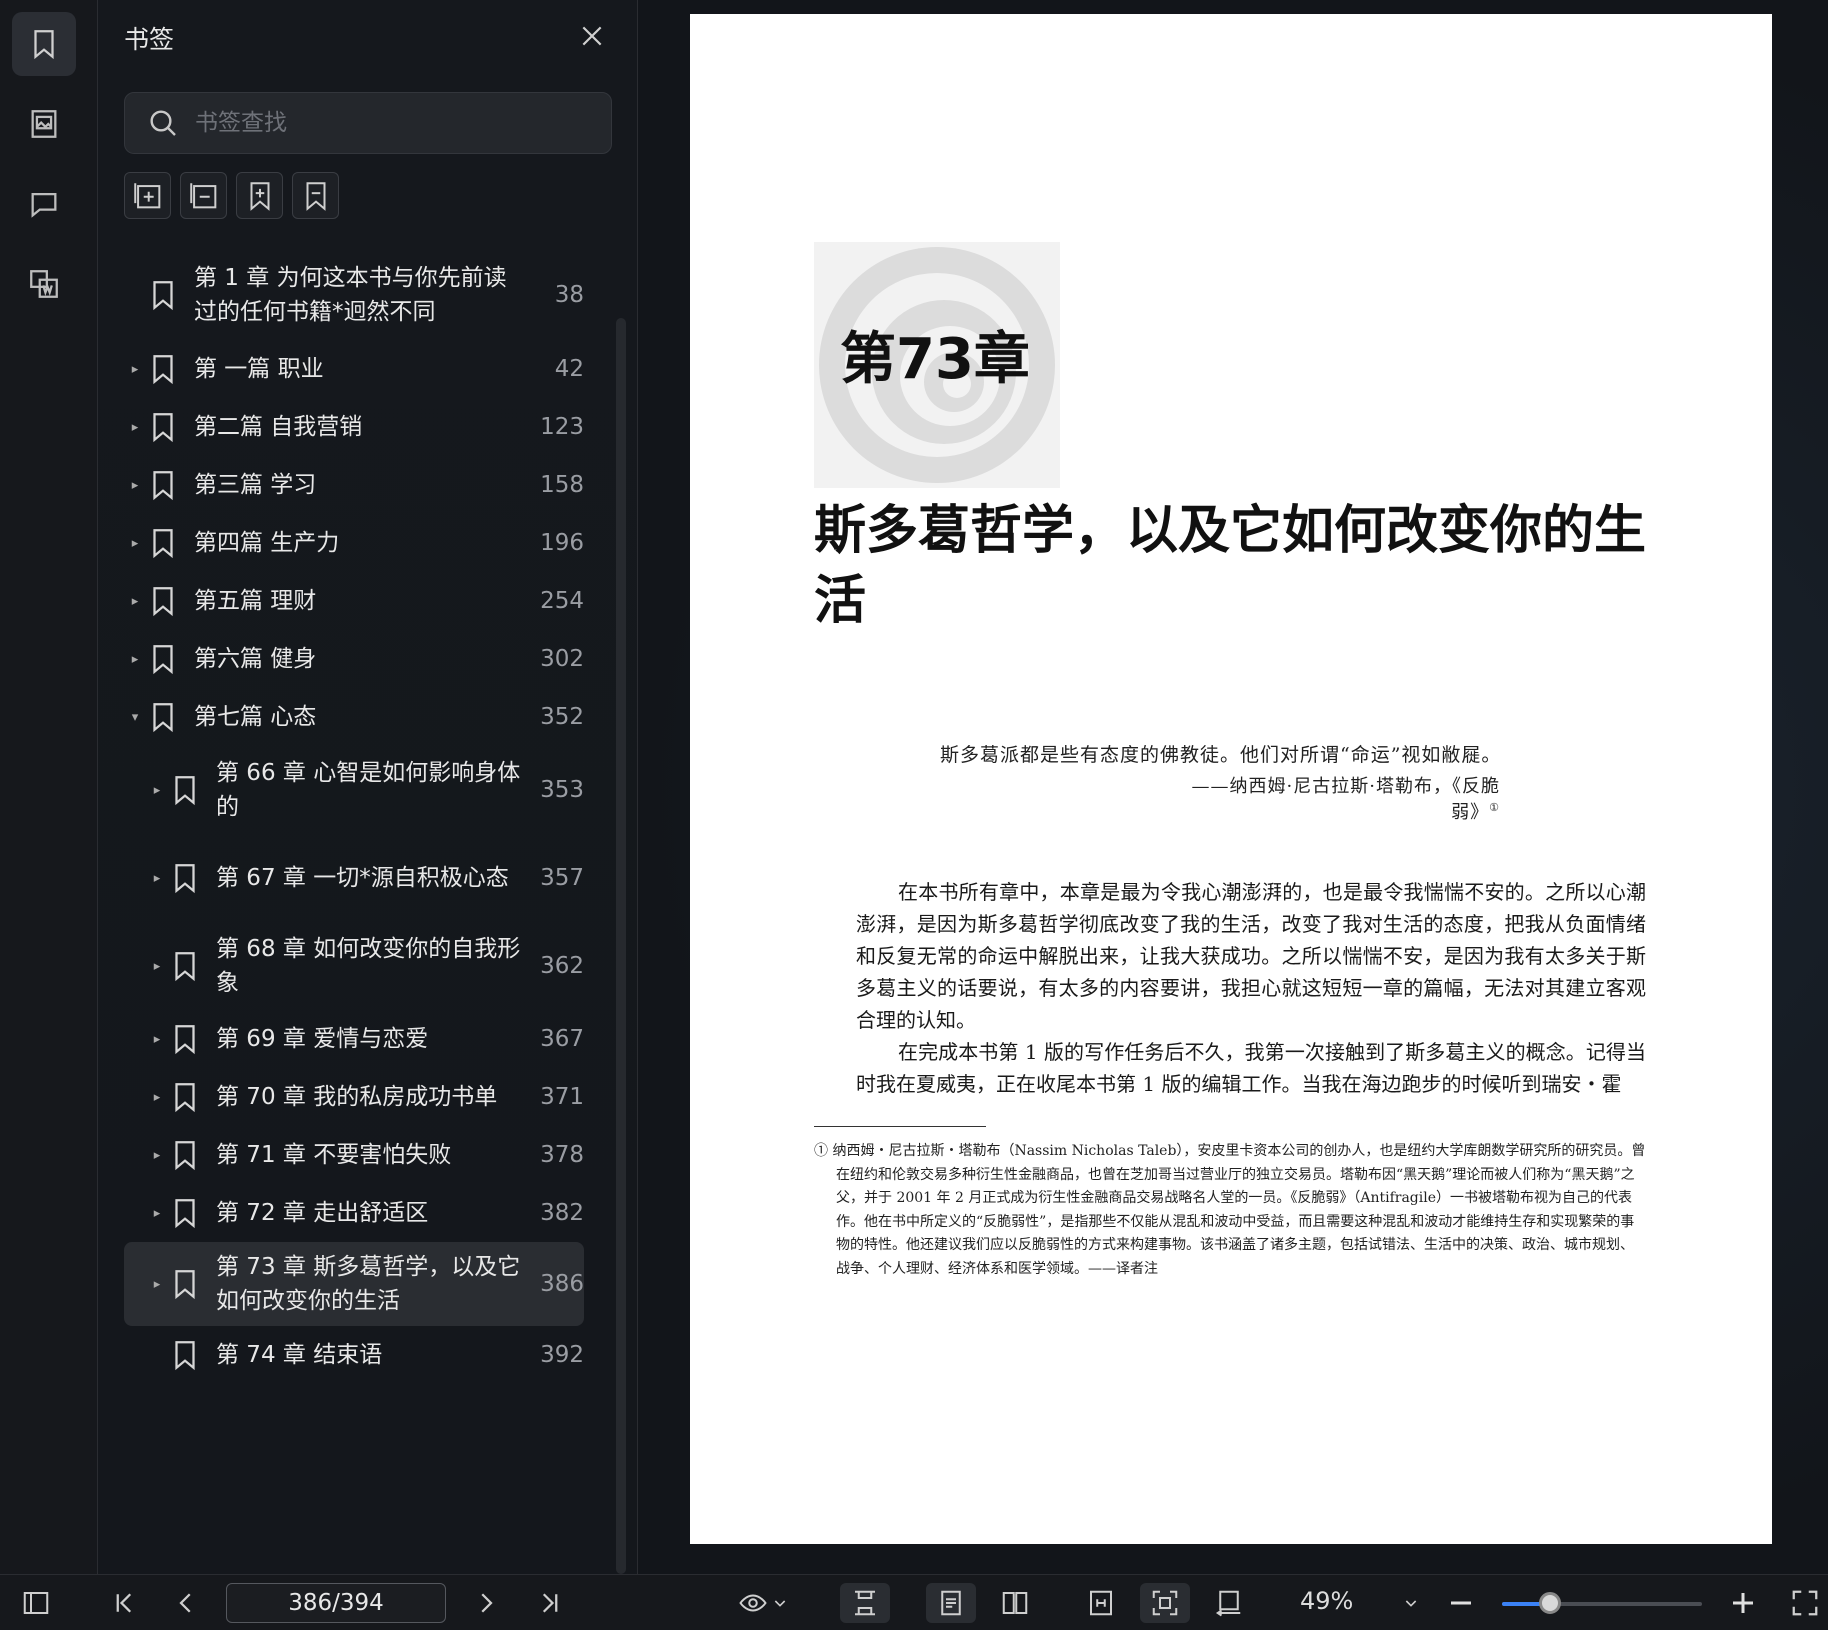 This screenshot has height=1630, width=1828. I want to click on minus-icon, so click(1461, 1603).